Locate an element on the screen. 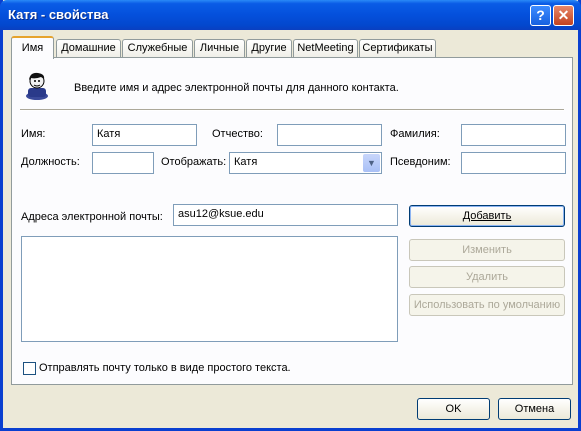 This screenshot has width=581, height=431. chevron-down-icon: ▼ is located at coordinates (371, 163).